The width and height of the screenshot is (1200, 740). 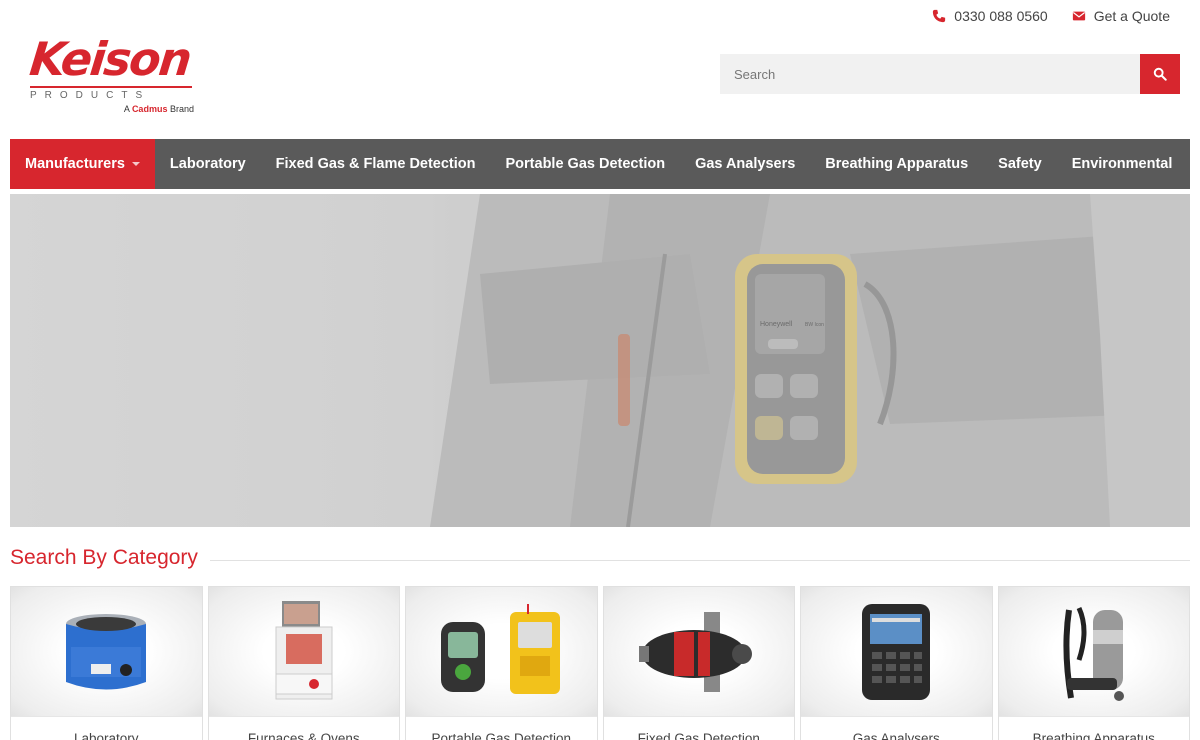 I want to click on search-bar, so click(x=950, y=74).